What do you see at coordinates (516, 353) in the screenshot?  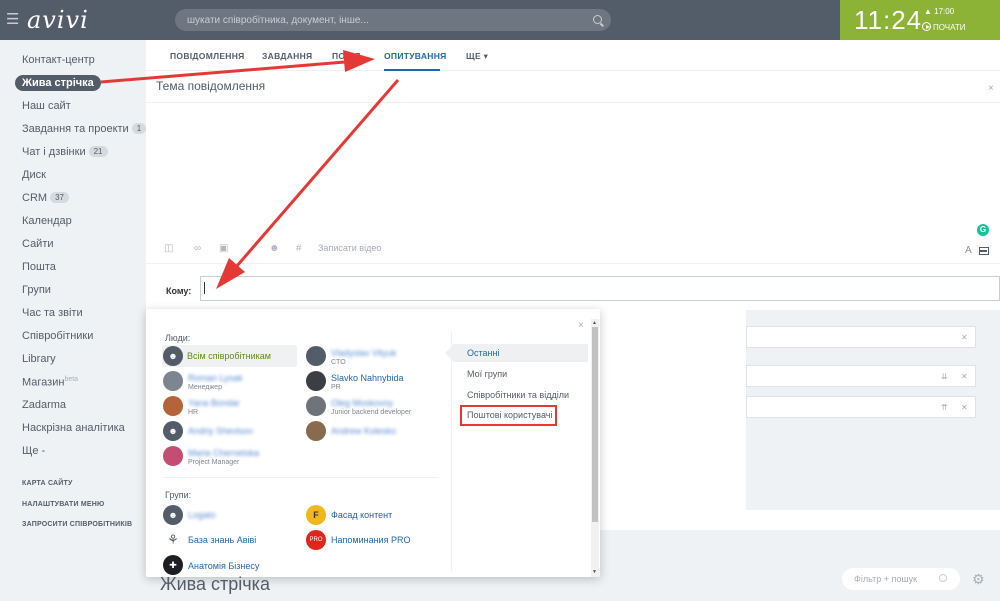 I see `selector-tab-recent: Останні` at bounding box center [516, 353].